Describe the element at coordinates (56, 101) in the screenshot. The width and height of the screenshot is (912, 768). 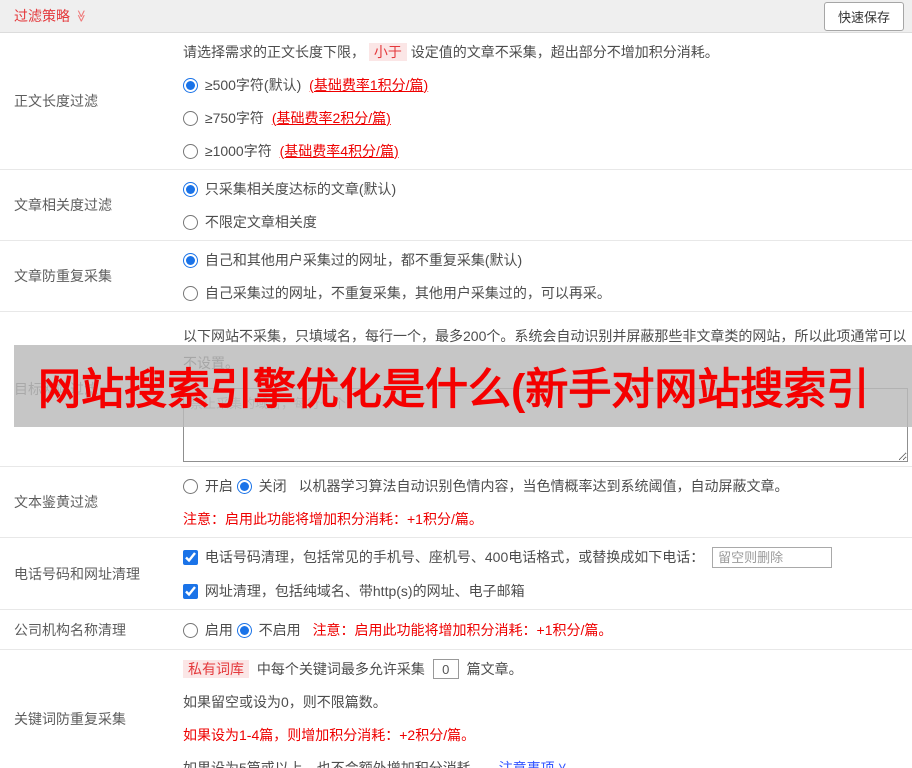
I see `row-label: 正文长度过滤` at that location.